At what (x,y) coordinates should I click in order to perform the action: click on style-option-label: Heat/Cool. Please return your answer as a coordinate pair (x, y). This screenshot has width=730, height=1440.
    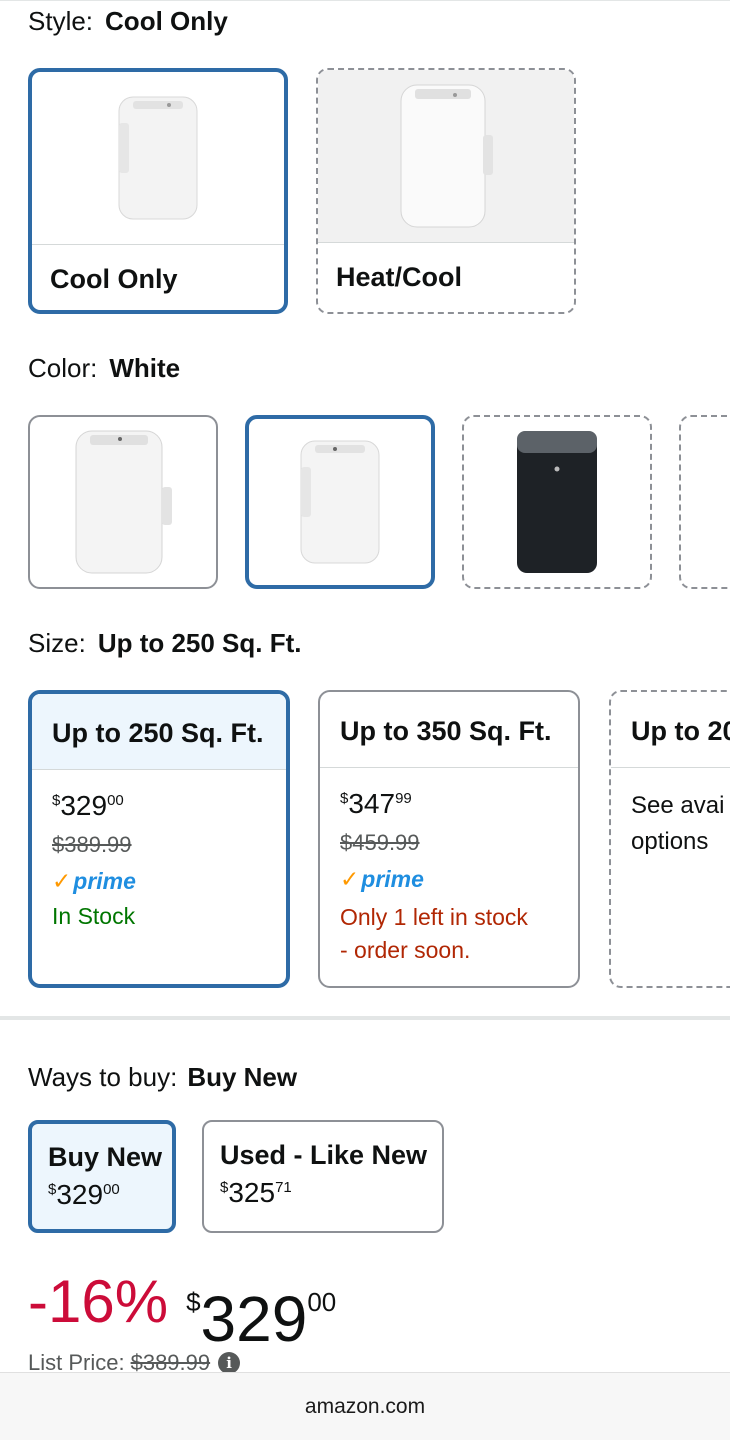
    Looking at the image, I should click on (399, 277).